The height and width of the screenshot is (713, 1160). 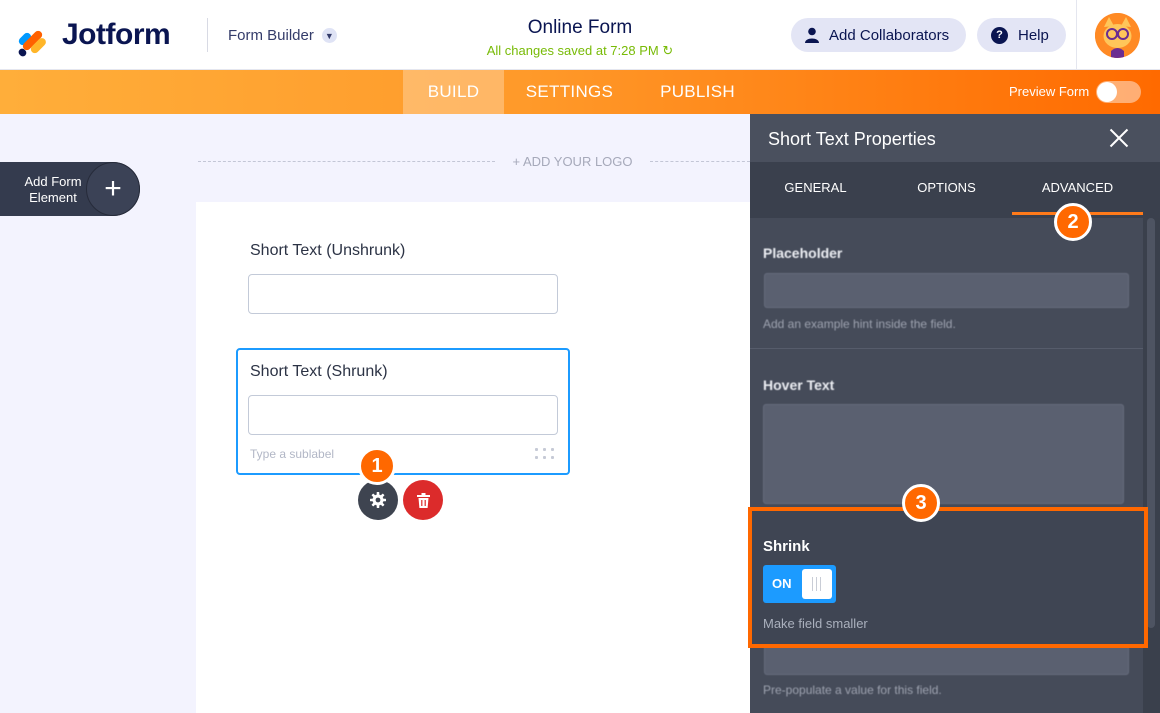 What do you see at coordinates (852, 139) in the screenshot?
I see `properties-panel-title: Short Text Properties` at bounding box center [852, 139].